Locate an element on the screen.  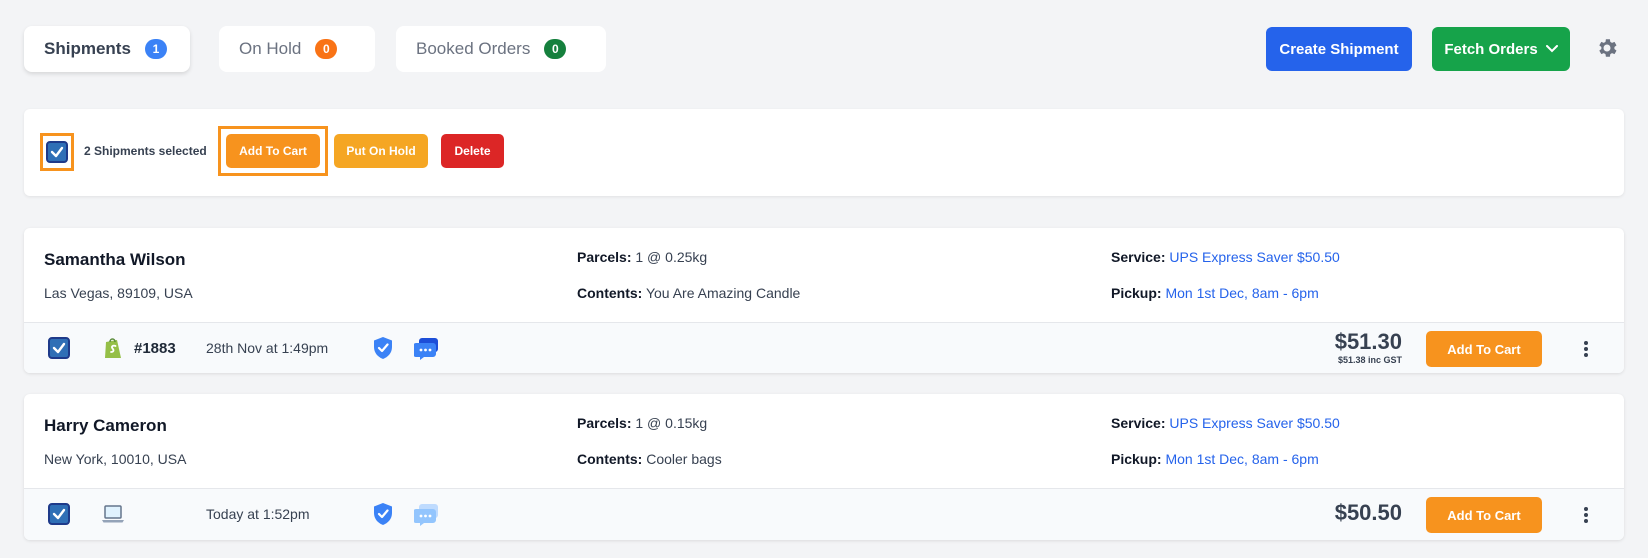
order-number: #1883 is located at coordinates (155, 348).